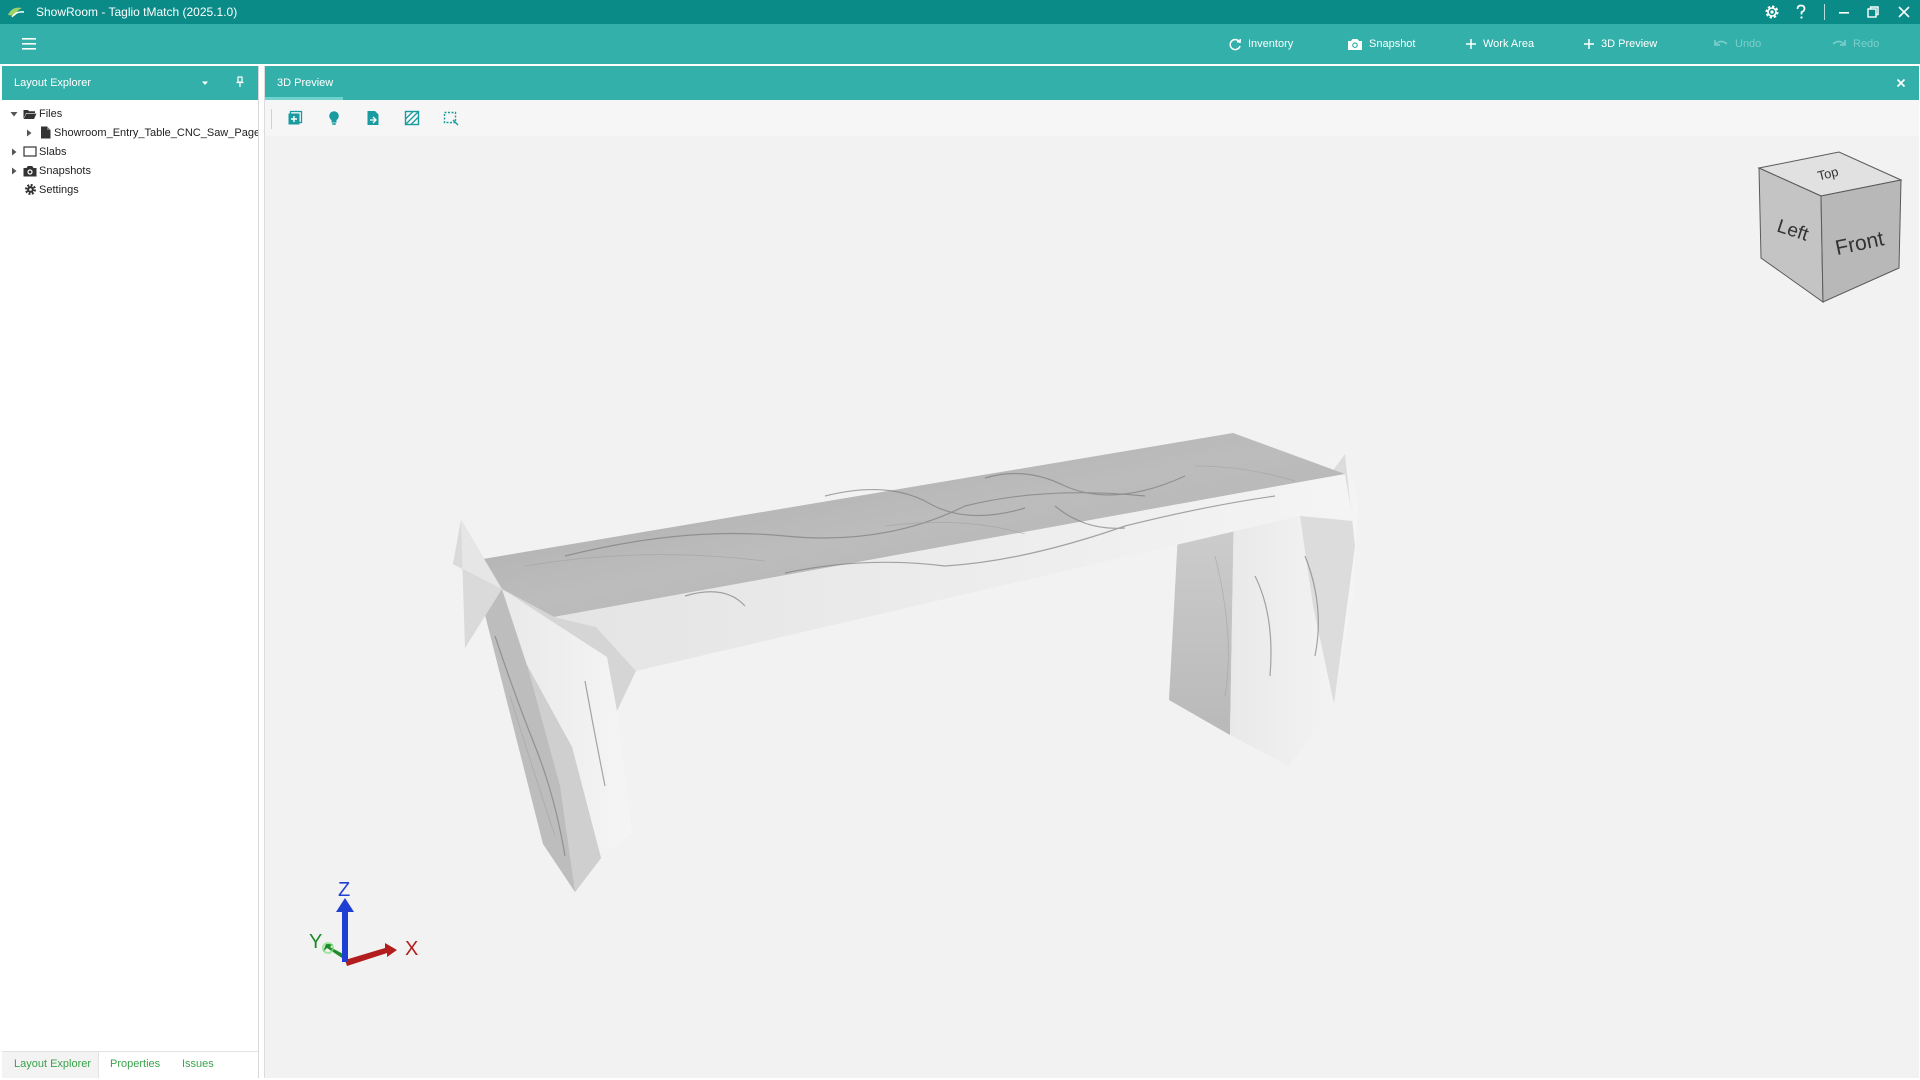 The height and width of the screenshot is (1080, 1920). I want to click on selection-box-icon, so click(451, 118).